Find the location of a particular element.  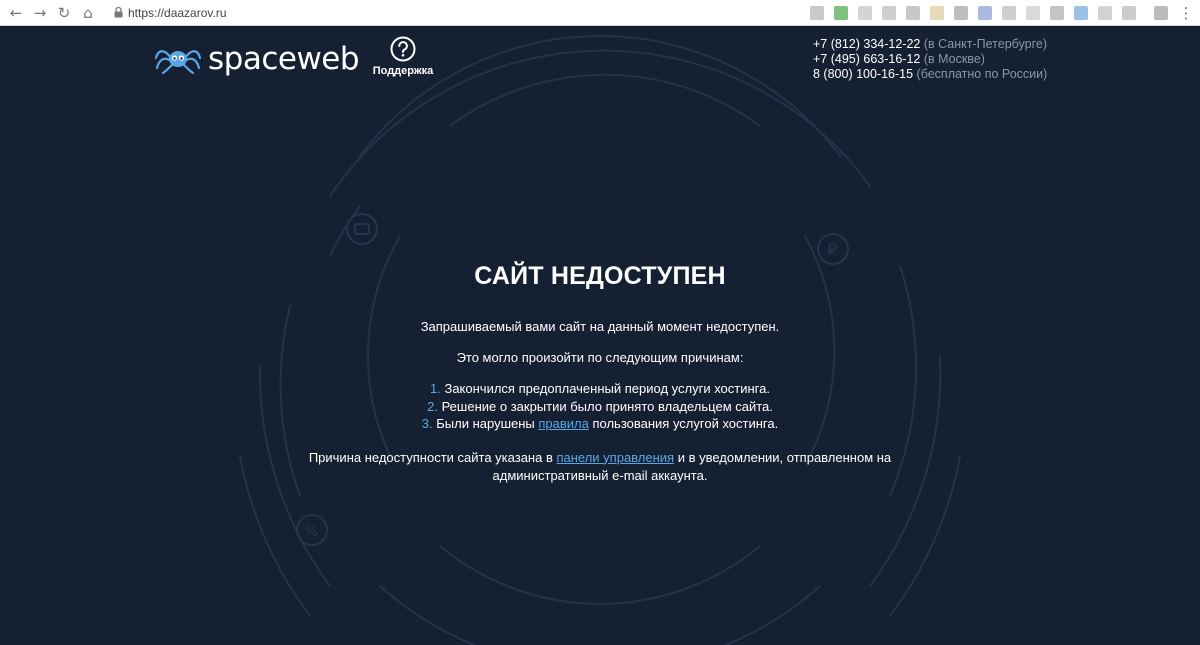

list-number: 3. is located at coordinates (427, 423).